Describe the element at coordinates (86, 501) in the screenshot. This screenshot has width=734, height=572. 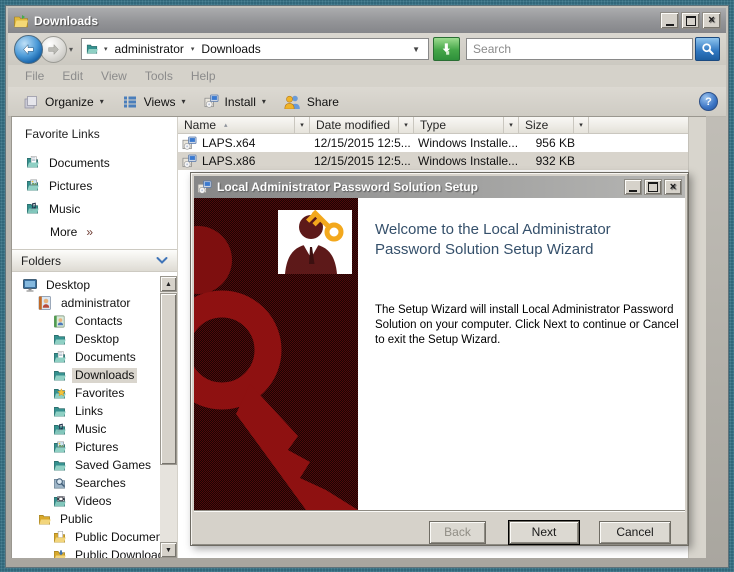
I see `tree-item-videos: Videos` at that location.